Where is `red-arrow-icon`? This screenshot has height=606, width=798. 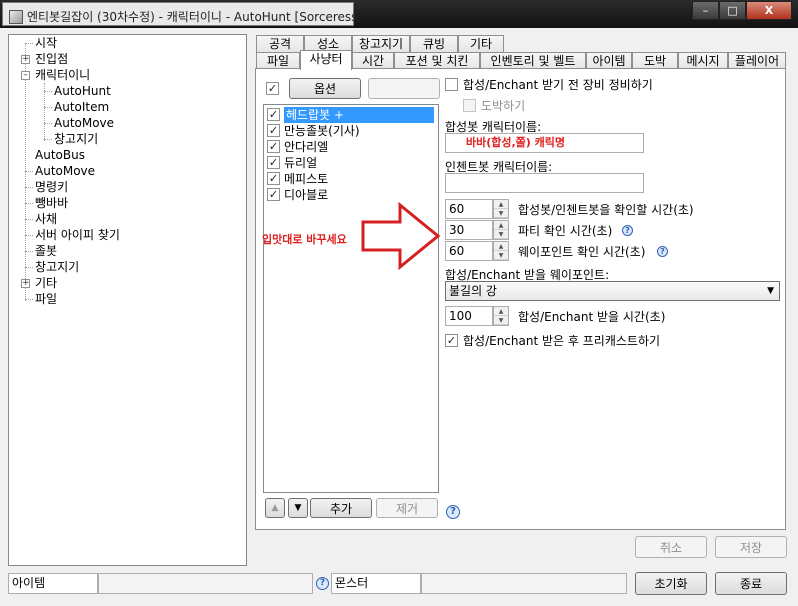 red-arrow-icon is located at coordinates (401, 236).